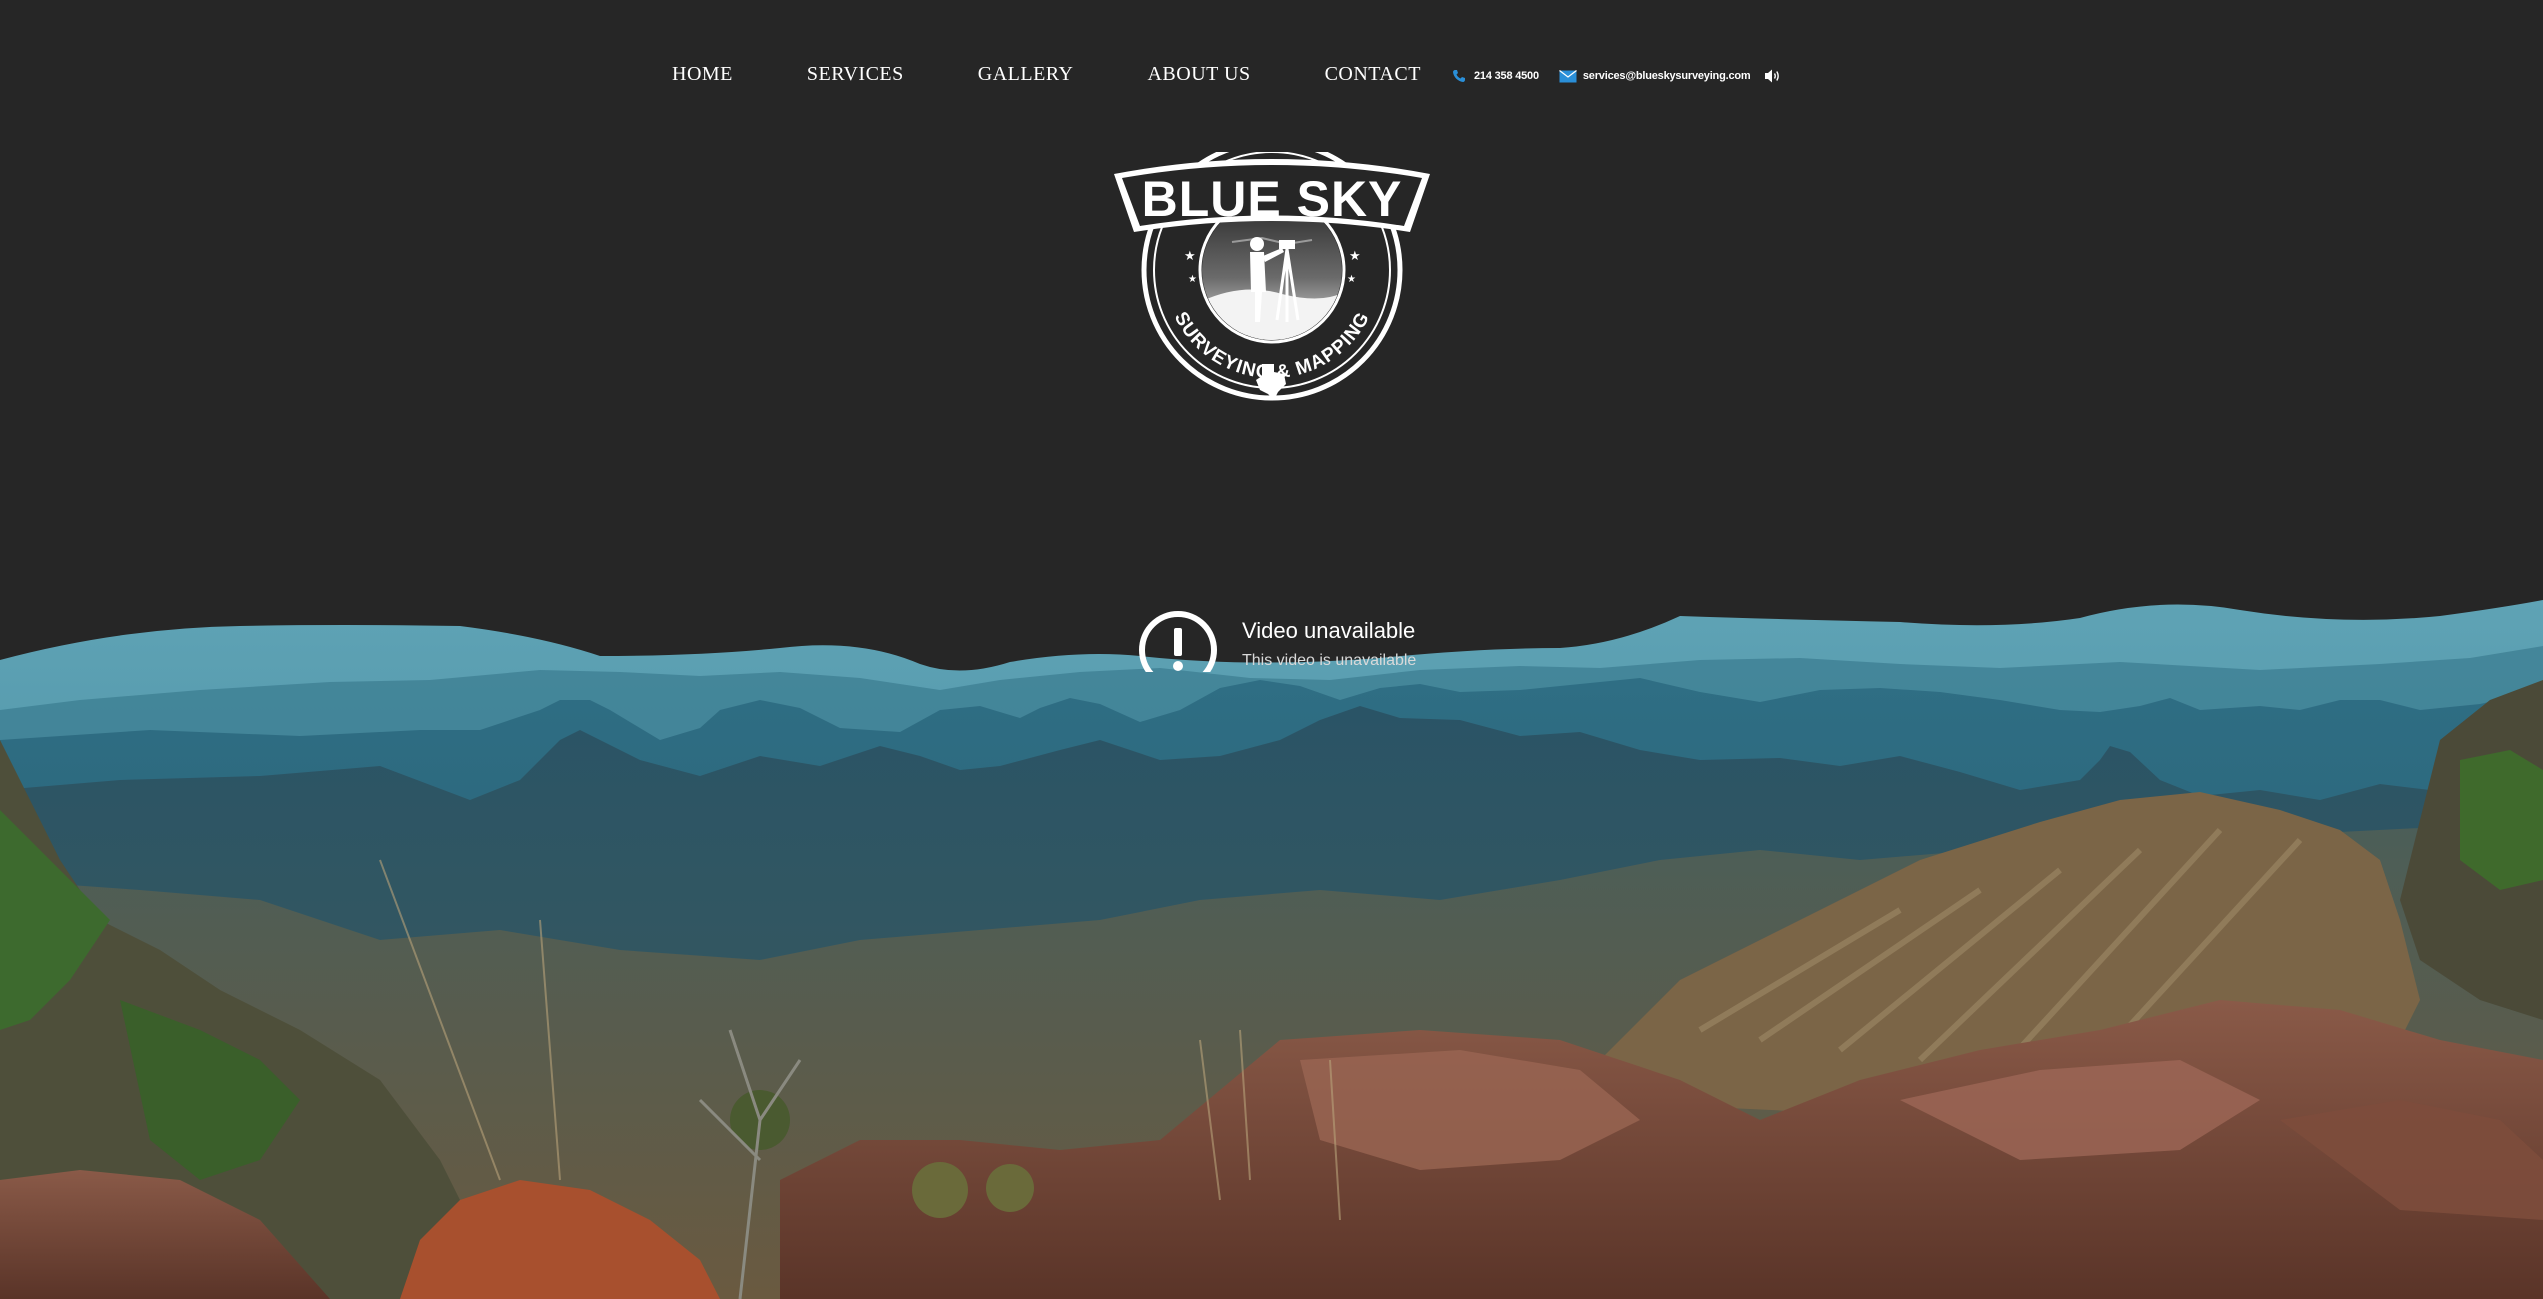 This screenshot has height=1299, width=2543. I want to click on logo-title: BLUE SKY, so click(1272, 199).